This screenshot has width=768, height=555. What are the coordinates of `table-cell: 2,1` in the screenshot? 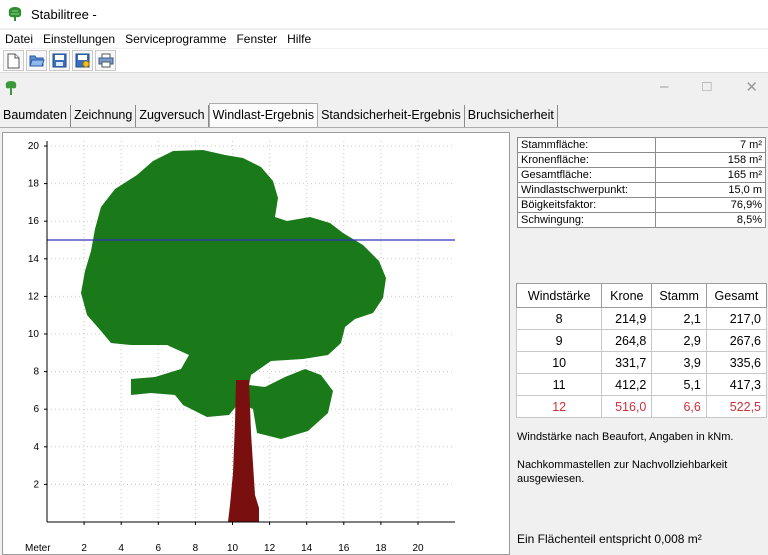 It's located at (679, 318).